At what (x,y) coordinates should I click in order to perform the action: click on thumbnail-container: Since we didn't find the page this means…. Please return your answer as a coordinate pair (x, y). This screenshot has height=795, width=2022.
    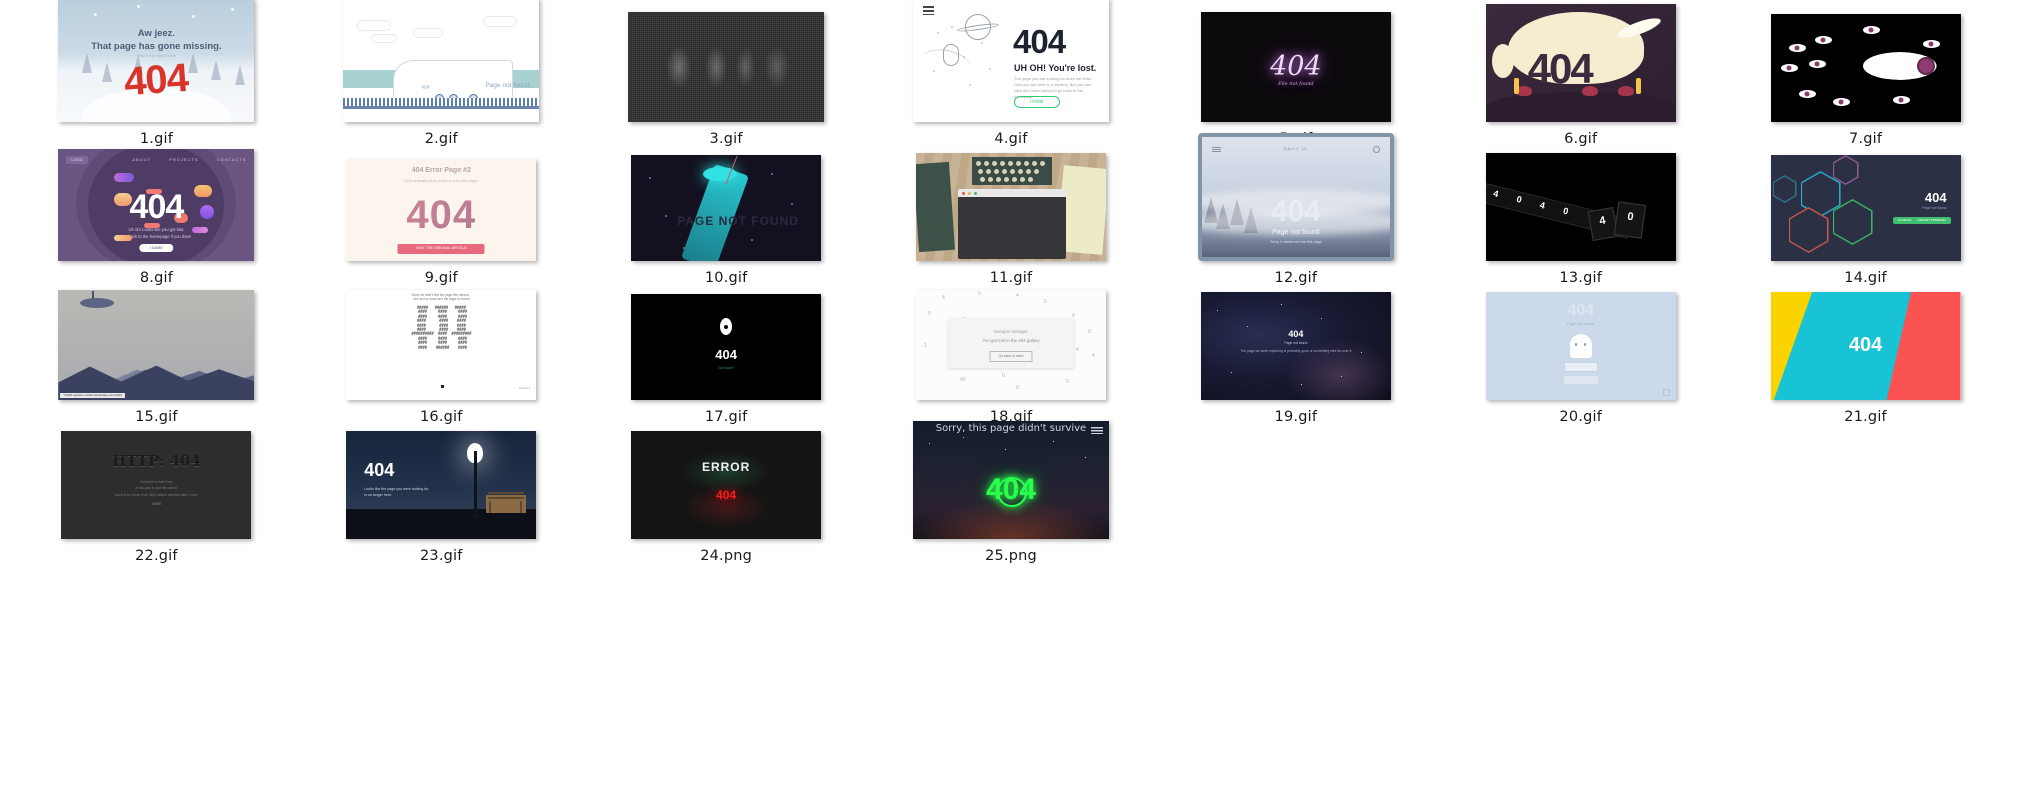
    Looking at the image, I should click on (441, 343).